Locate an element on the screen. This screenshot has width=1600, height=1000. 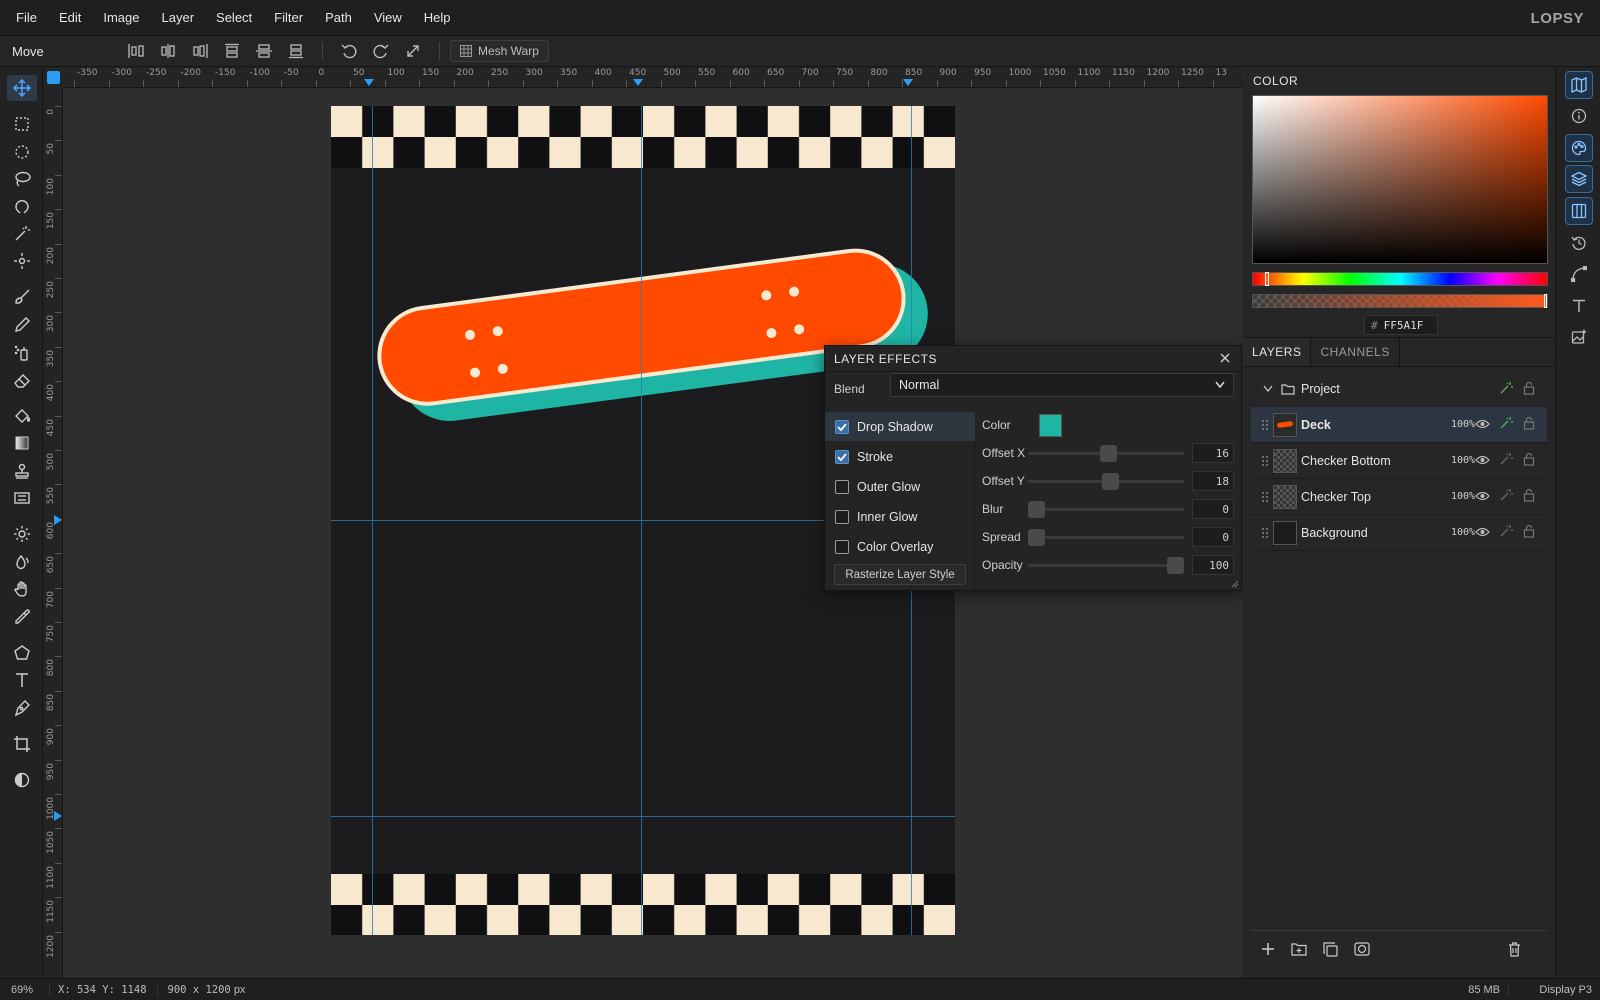
expand-icon is located at coordinates (413, 51).